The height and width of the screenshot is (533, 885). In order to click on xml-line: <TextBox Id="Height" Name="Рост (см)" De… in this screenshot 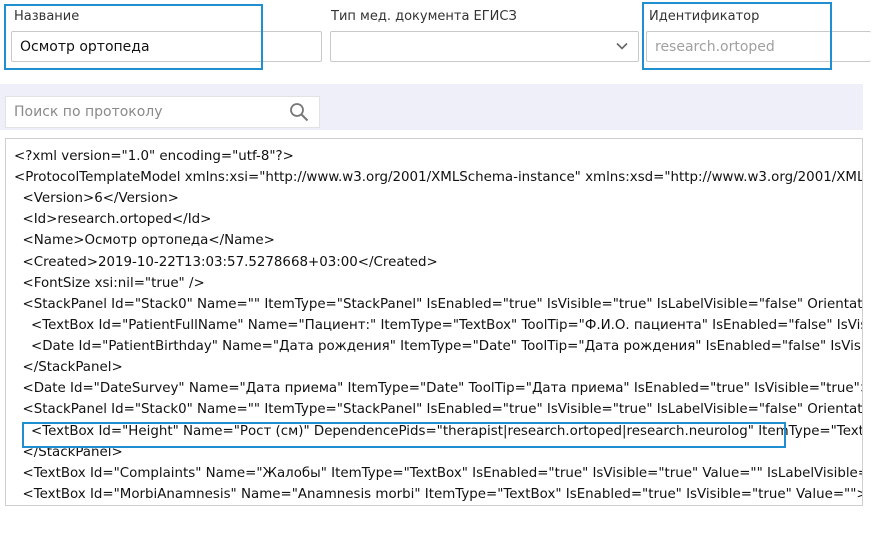, I will do `click(438, 431)`.